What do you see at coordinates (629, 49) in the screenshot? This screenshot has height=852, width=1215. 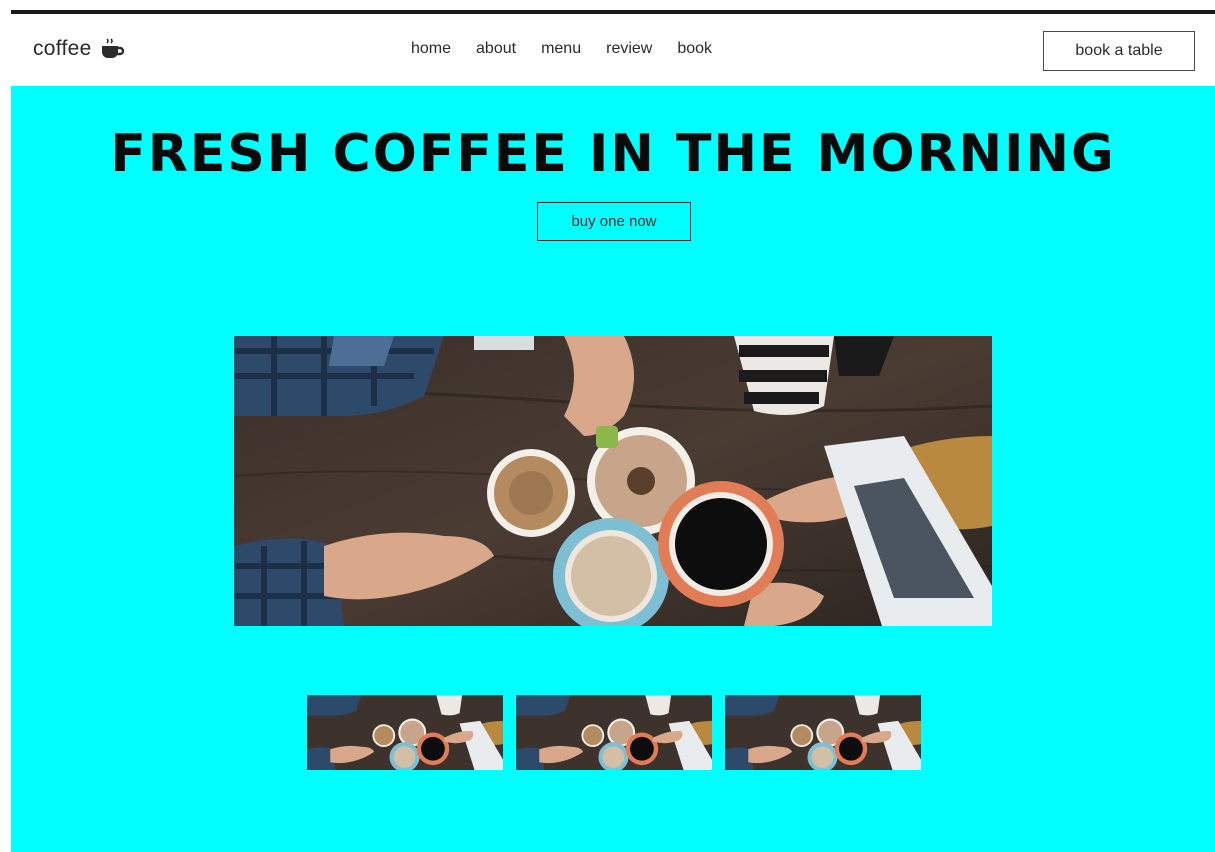 I see `nav-link-review: review` at bounding box center [629, 49].